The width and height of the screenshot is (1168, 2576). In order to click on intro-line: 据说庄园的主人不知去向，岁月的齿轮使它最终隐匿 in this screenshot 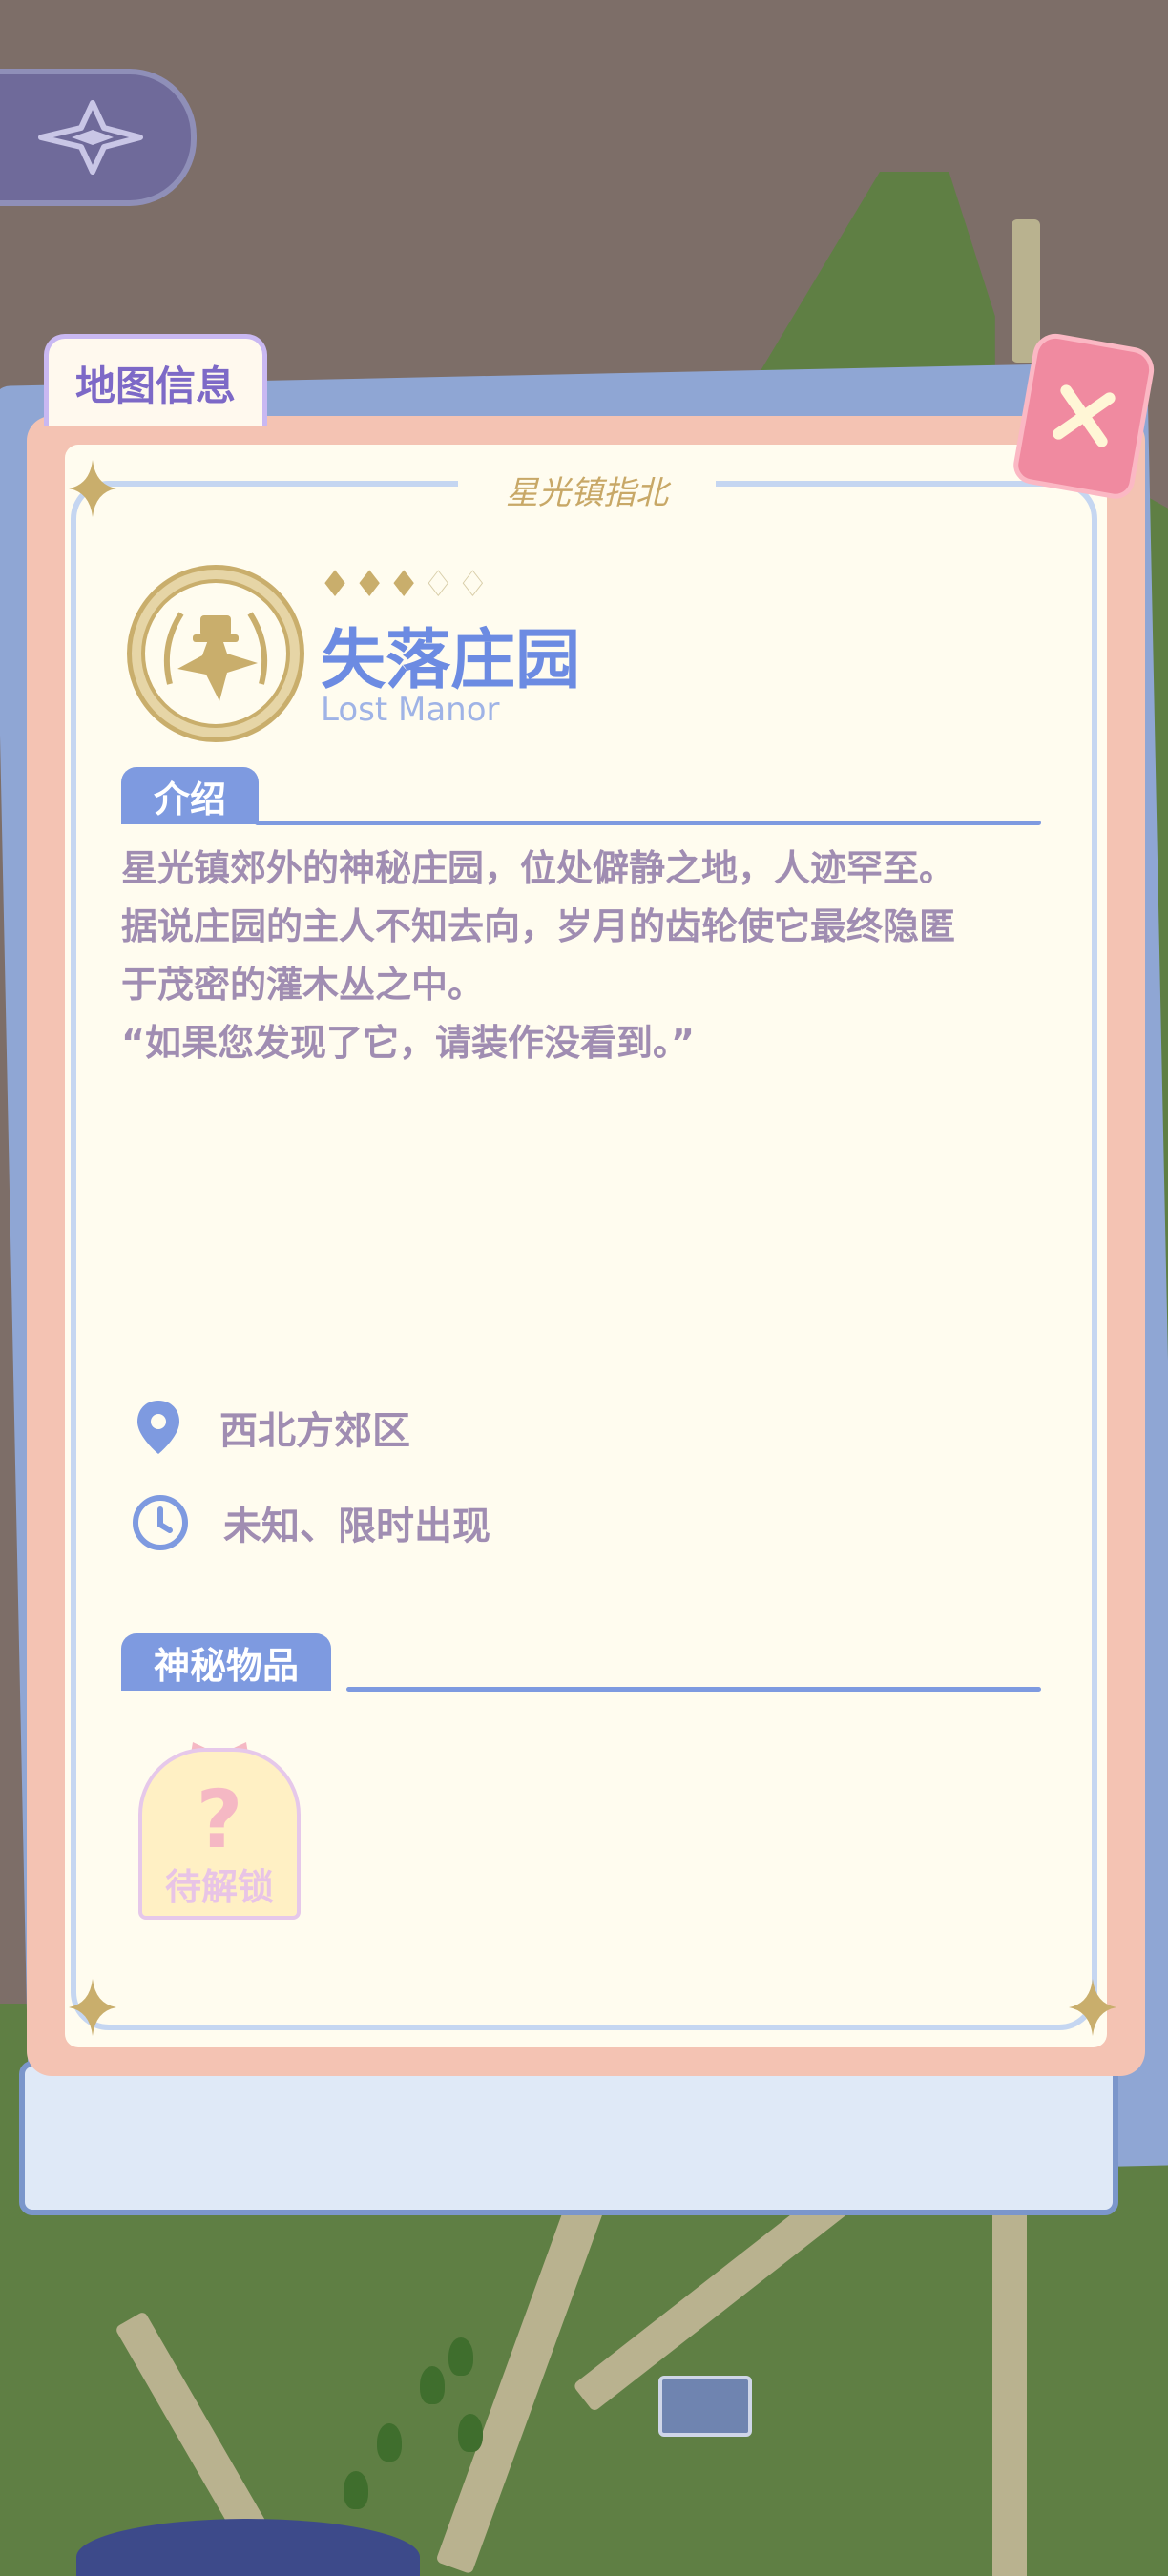, I will do `click(538, 926)`.